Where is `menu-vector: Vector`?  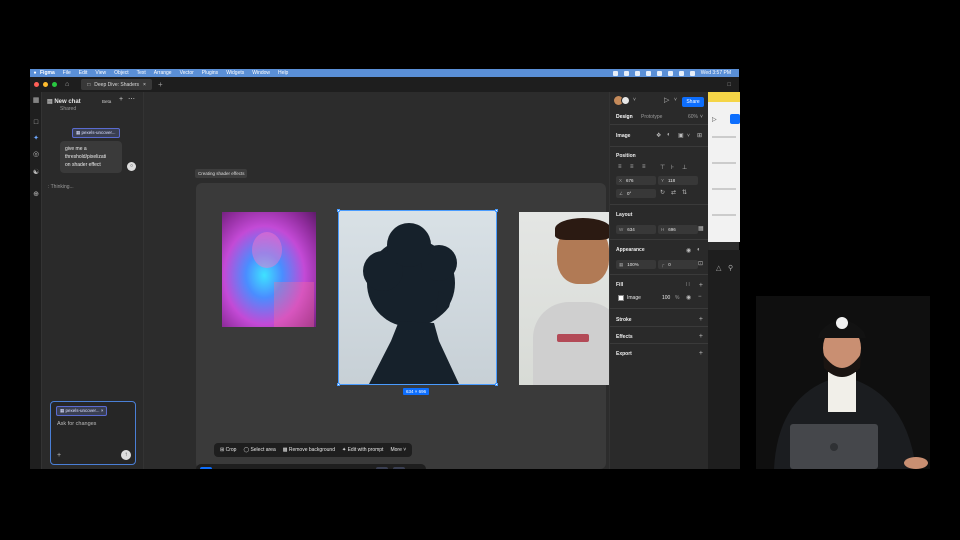
menu-vector: Vector is located at coordinates (187, 73).